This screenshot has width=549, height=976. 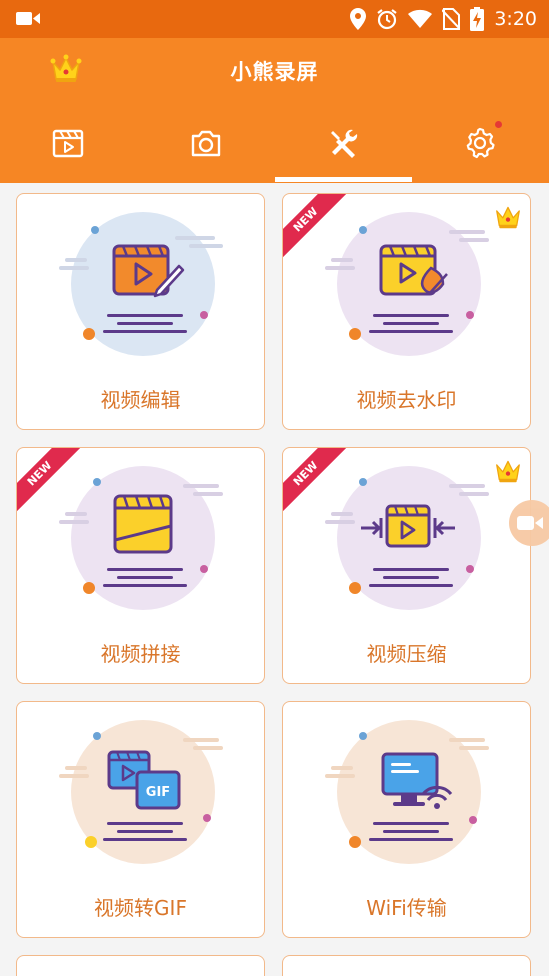 I want to click on card-wifi-transfer: WiFi传输, so click(x=406, y=819).